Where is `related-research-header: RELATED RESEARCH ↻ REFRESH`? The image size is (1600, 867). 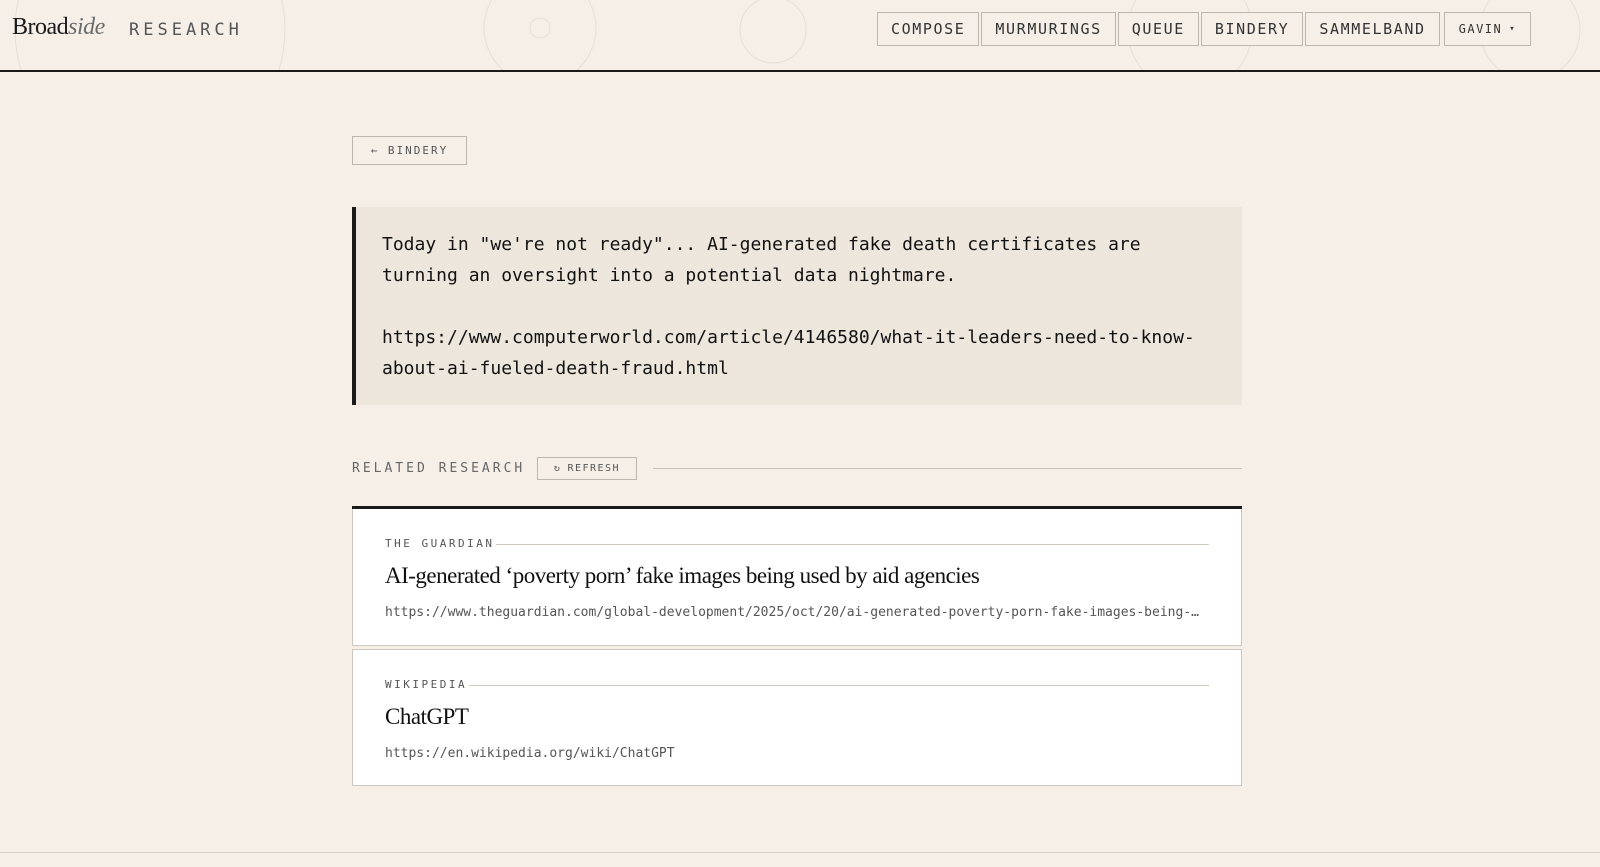
related-research-header: RELATED RESEARCH ↻ REFRESH is located at coordinates (797, 469).